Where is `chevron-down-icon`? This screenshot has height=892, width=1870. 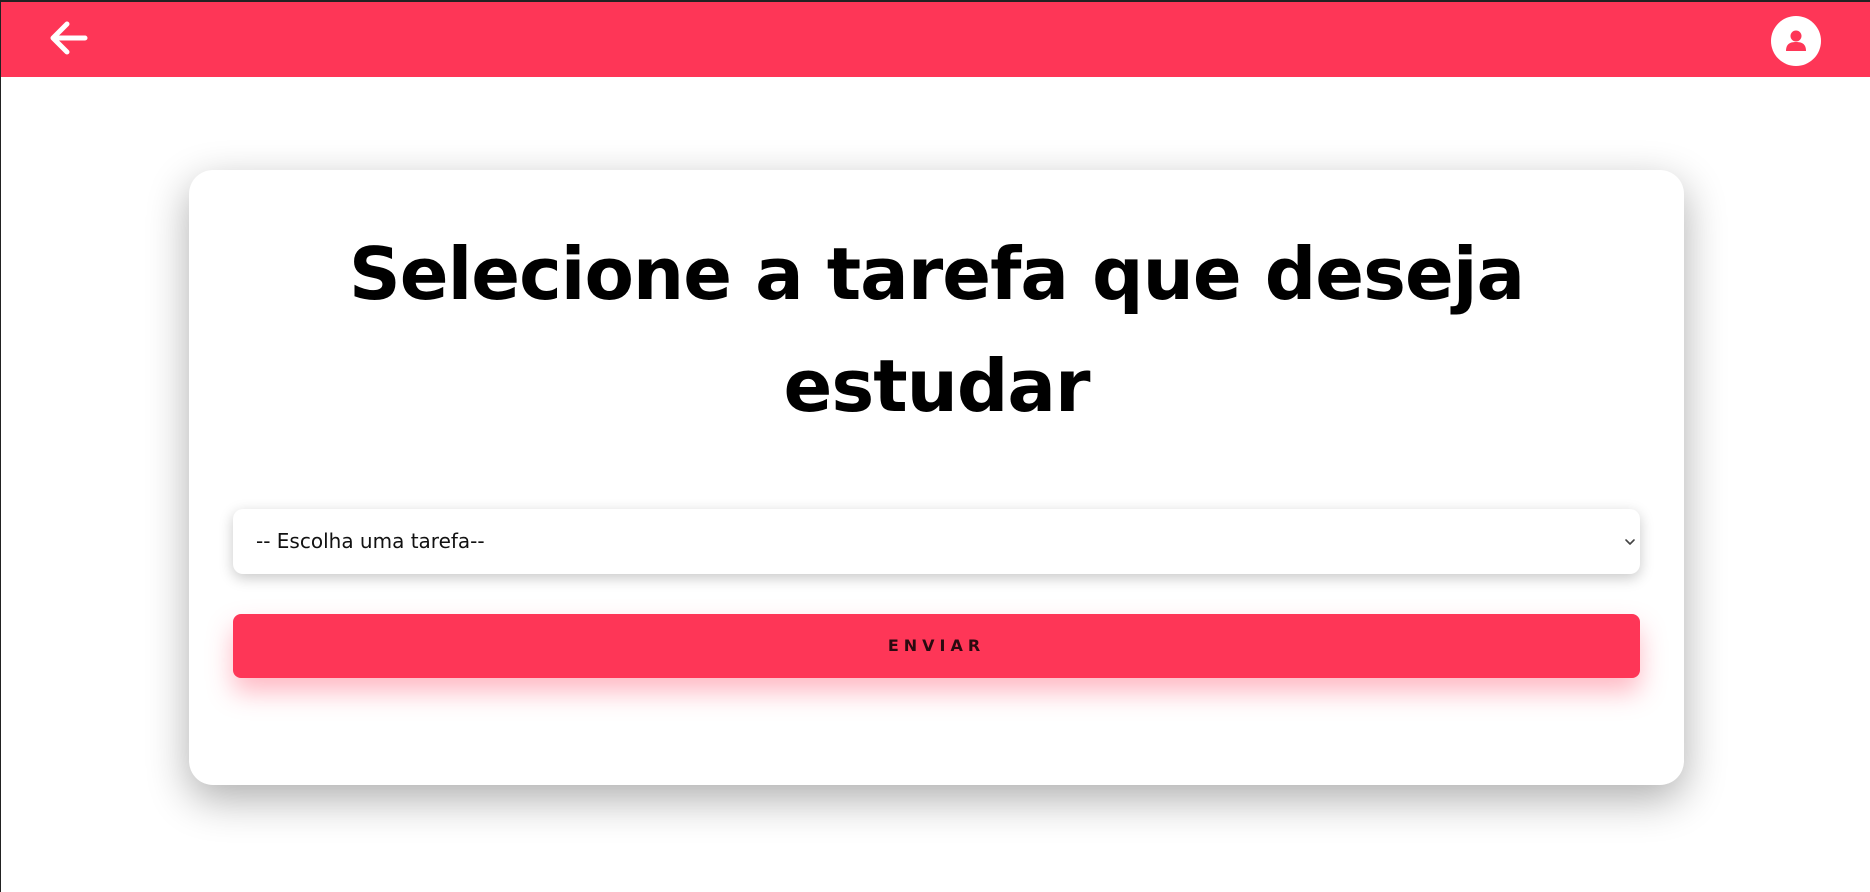
chevron-down-icon is located at coordinates (1630, 542).